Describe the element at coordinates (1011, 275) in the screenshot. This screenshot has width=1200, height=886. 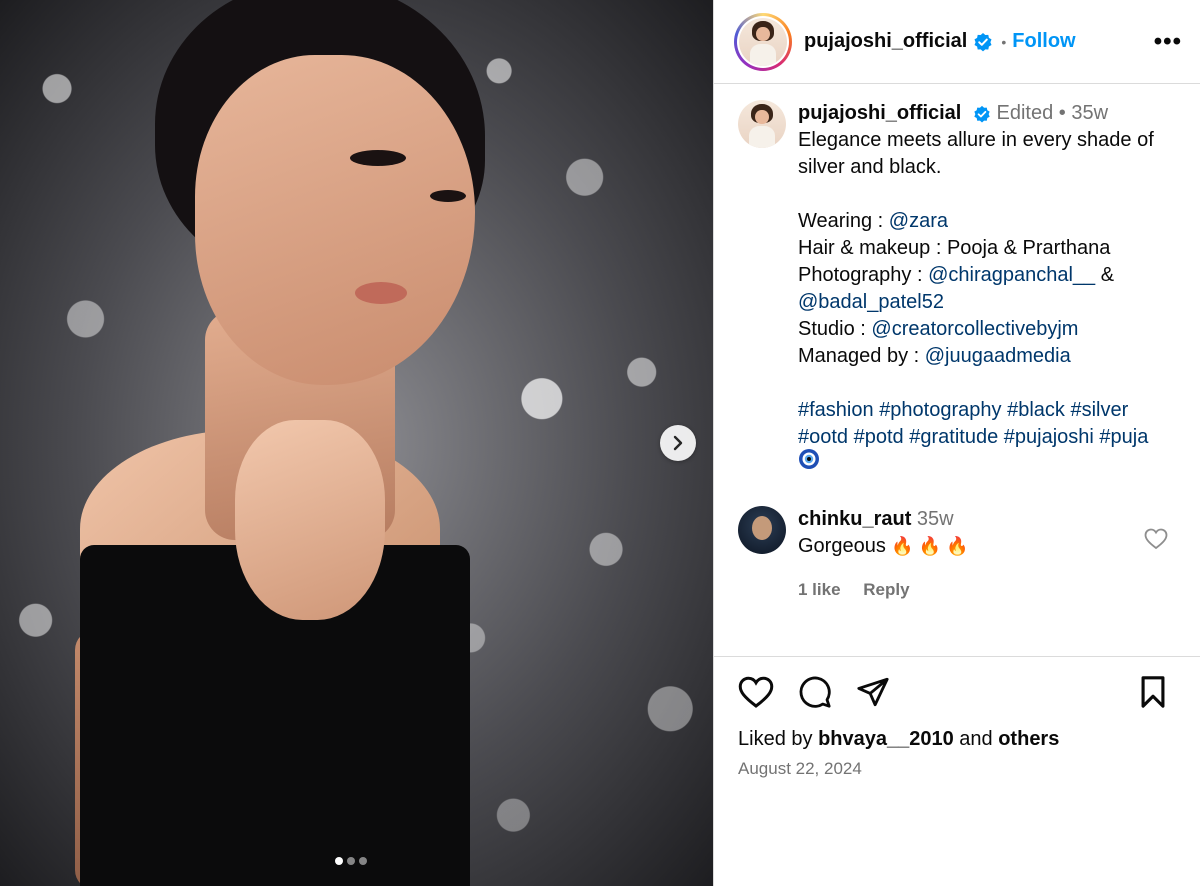
I see `mention-link: @chiragpanchal__` at that location.